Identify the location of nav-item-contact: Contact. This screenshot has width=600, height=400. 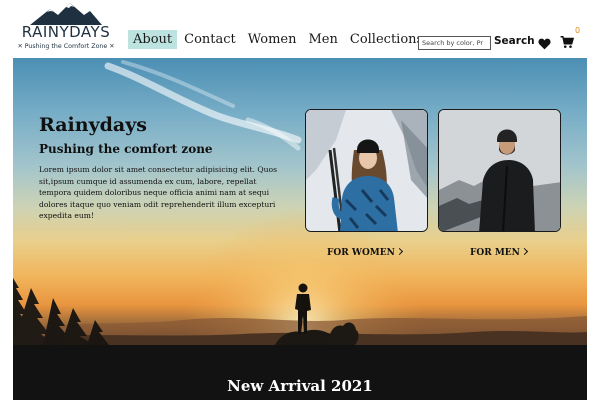
(210, 39).